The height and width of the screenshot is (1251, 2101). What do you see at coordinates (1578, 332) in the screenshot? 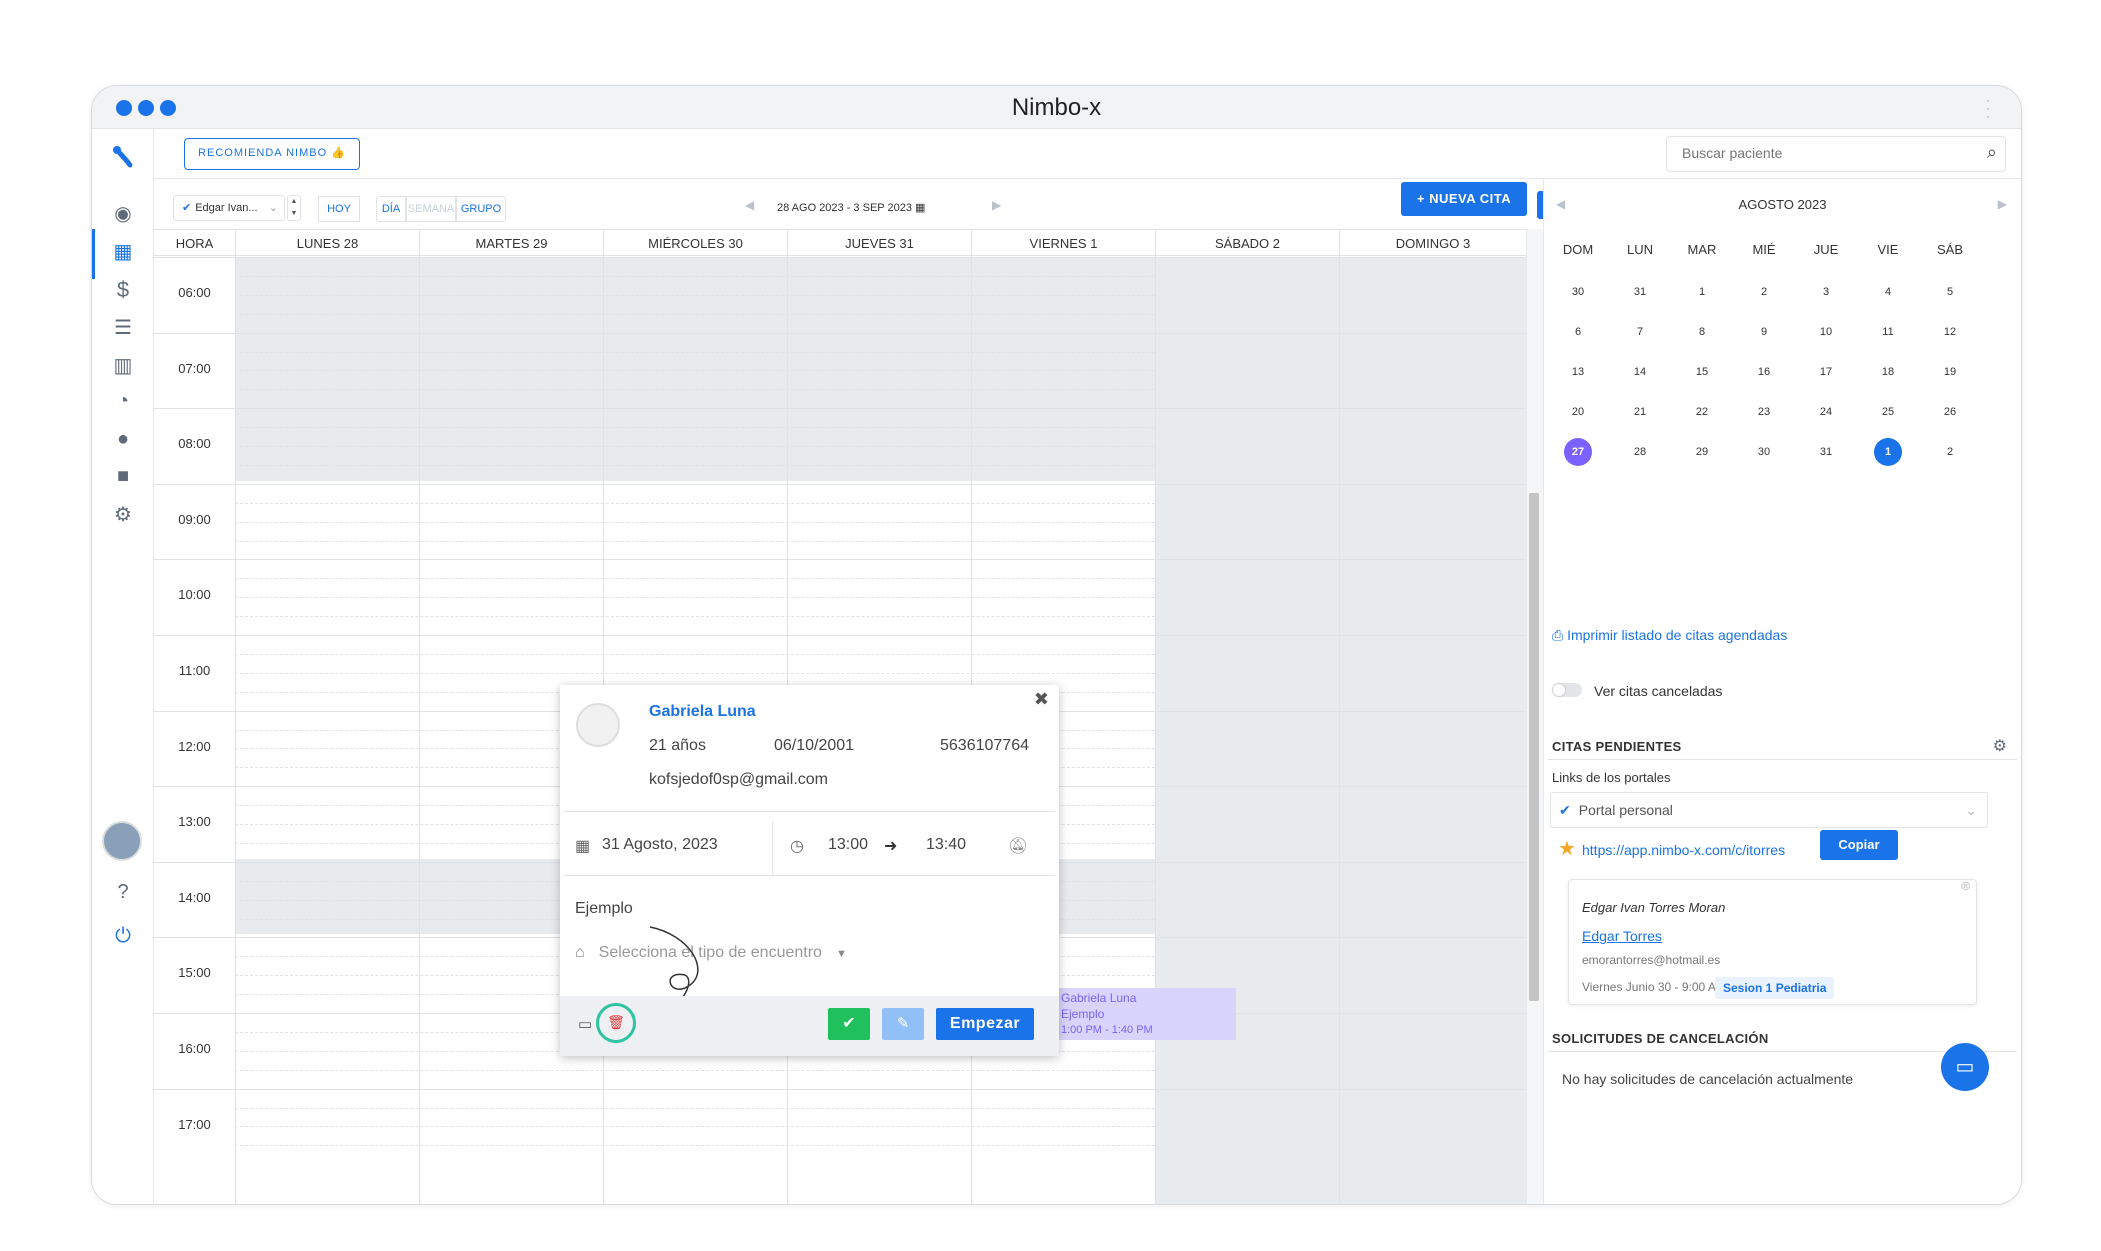
I see `calendar-day: 6` at bounding box center [1578, 332].